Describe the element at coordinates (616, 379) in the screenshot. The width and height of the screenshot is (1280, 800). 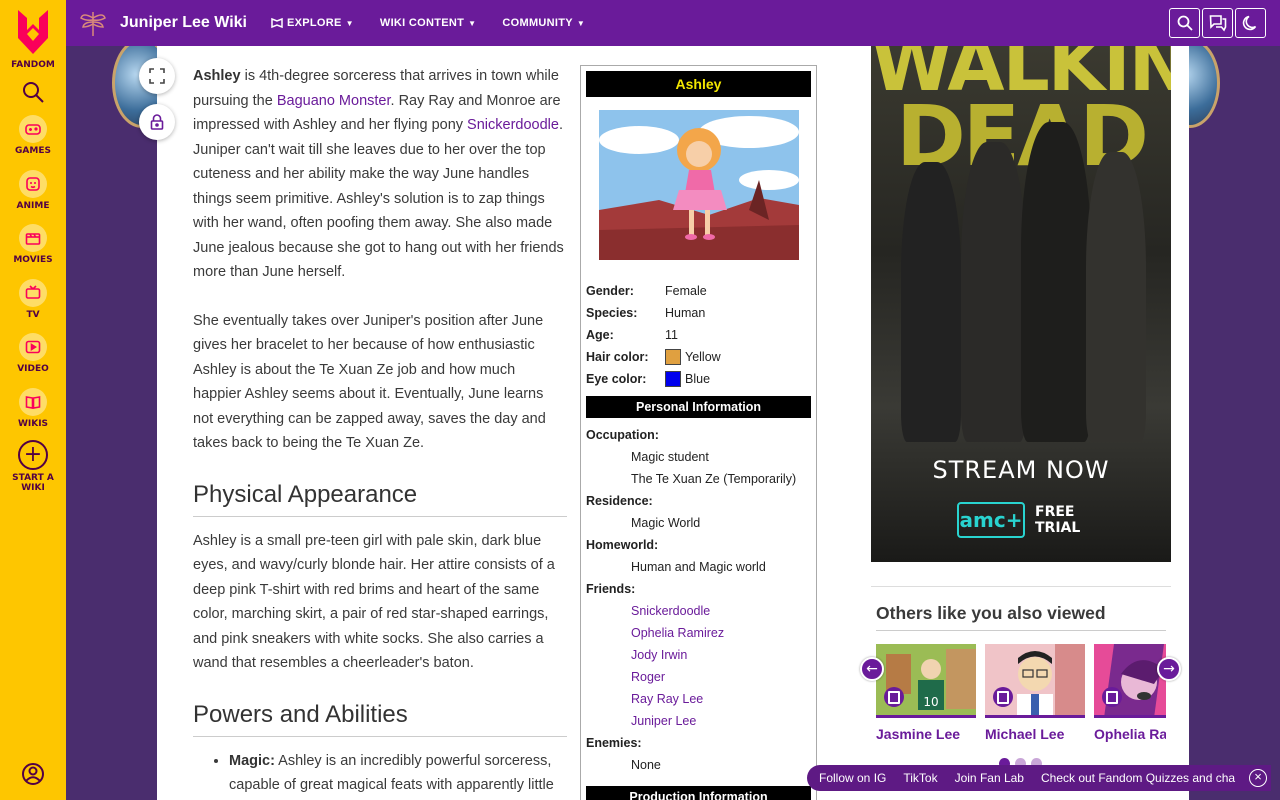
I see `eye-key: Eye color:` at that location.